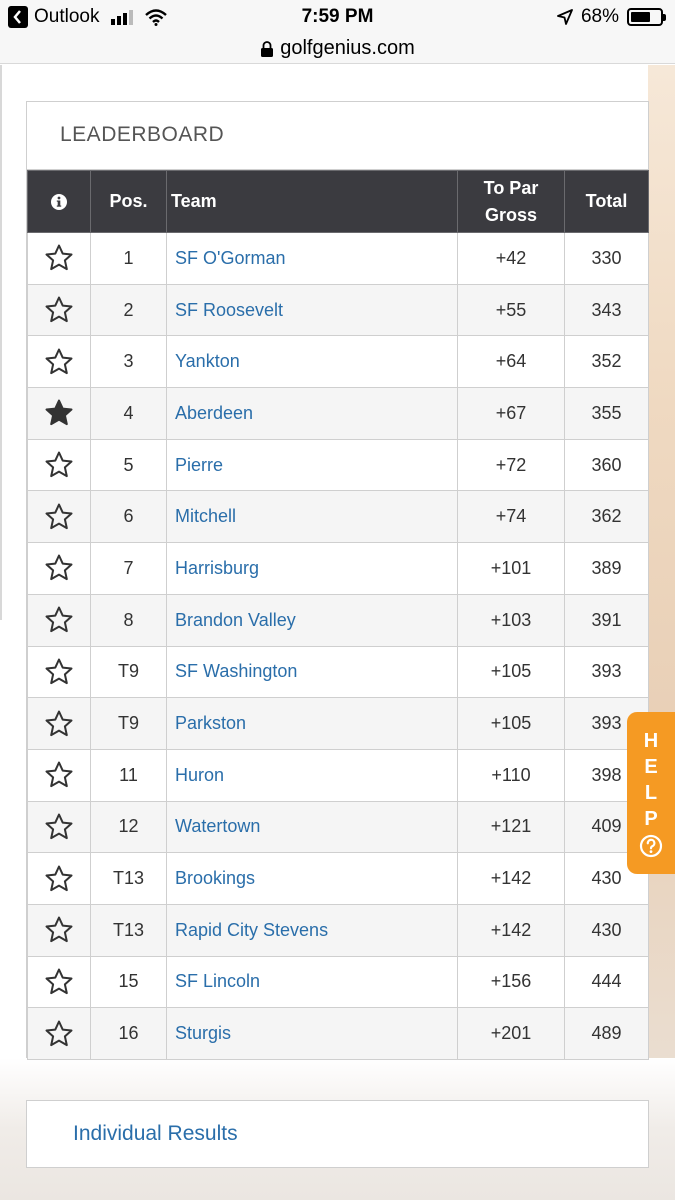 Image resolution: width=675 pixels, height=1200 pixels. What do you see at coordinates (337, 136) in the screenshot?
I see `leaderboard-title: LEADERBOARD` at bounding box center [337, 136].